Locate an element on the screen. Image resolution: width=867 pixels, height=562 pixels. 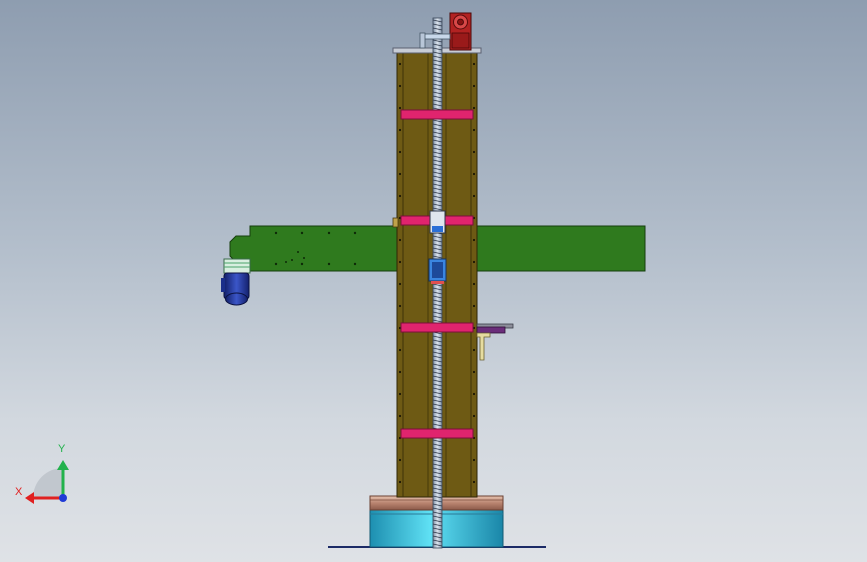
screw-nut-lower is located at coordinates (437, 271).